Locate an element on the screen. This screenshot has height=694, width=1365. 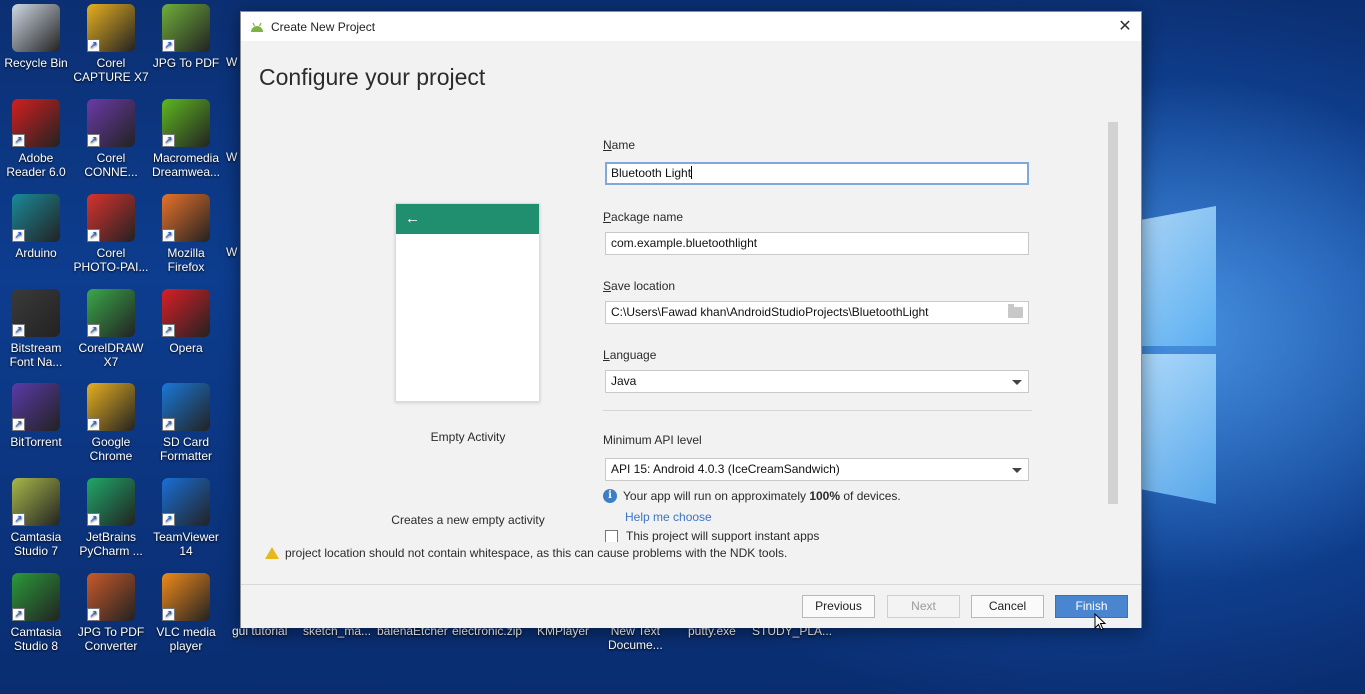
desktop-icon: ↗ Camtasia Studio 7 is located at coordinates (37, 518).